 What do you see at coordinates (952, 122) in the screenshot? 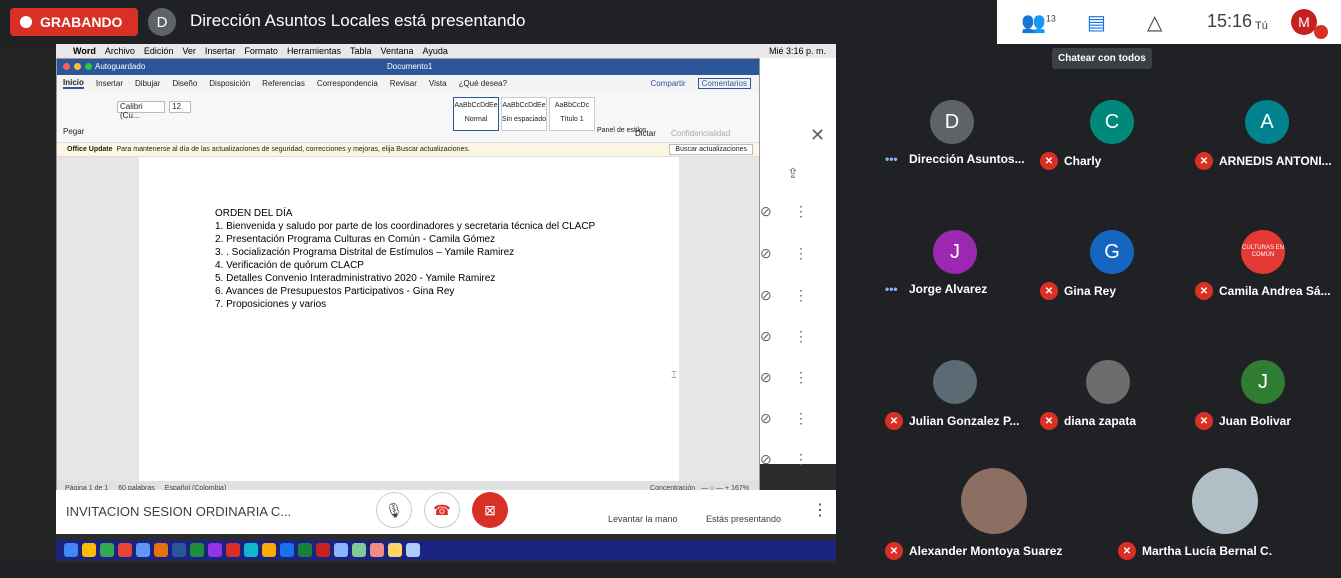
I see `participant-avatar: D` at bounding box center [952, 122].